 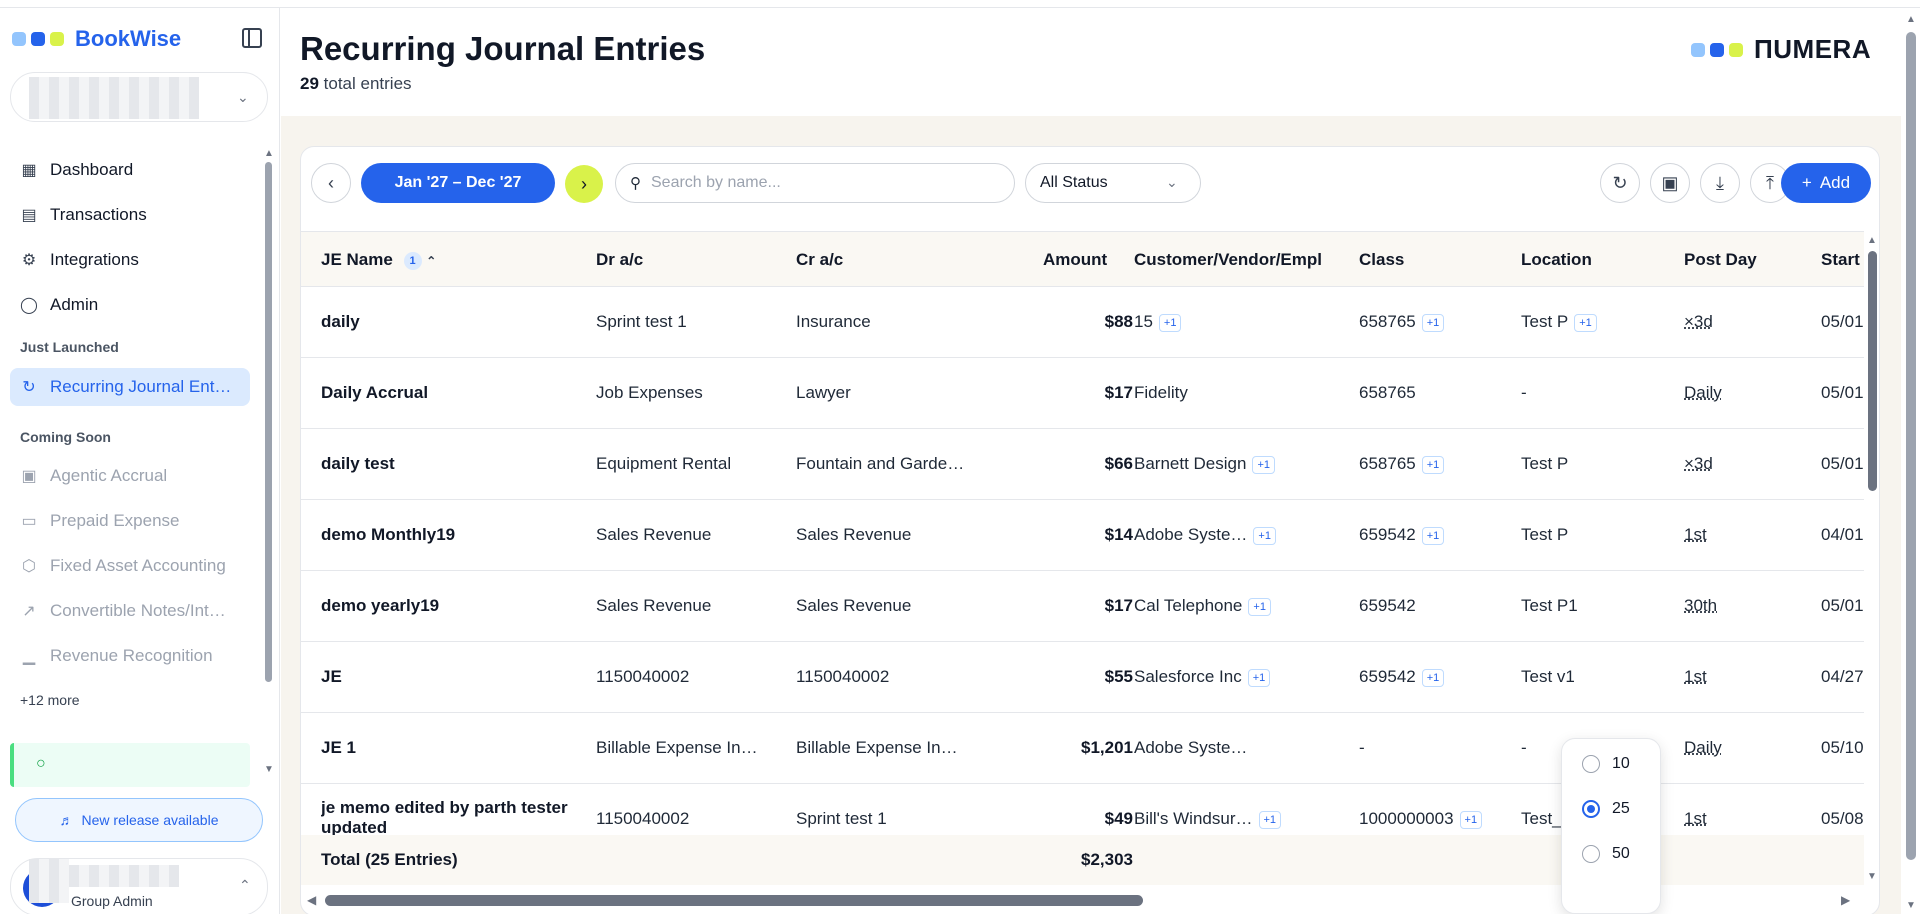 What do you see at coordinates (311, 900) in the screenshot?
I see `scroll-left-arrow-icon: ◀` at bounding box center [311, 900].